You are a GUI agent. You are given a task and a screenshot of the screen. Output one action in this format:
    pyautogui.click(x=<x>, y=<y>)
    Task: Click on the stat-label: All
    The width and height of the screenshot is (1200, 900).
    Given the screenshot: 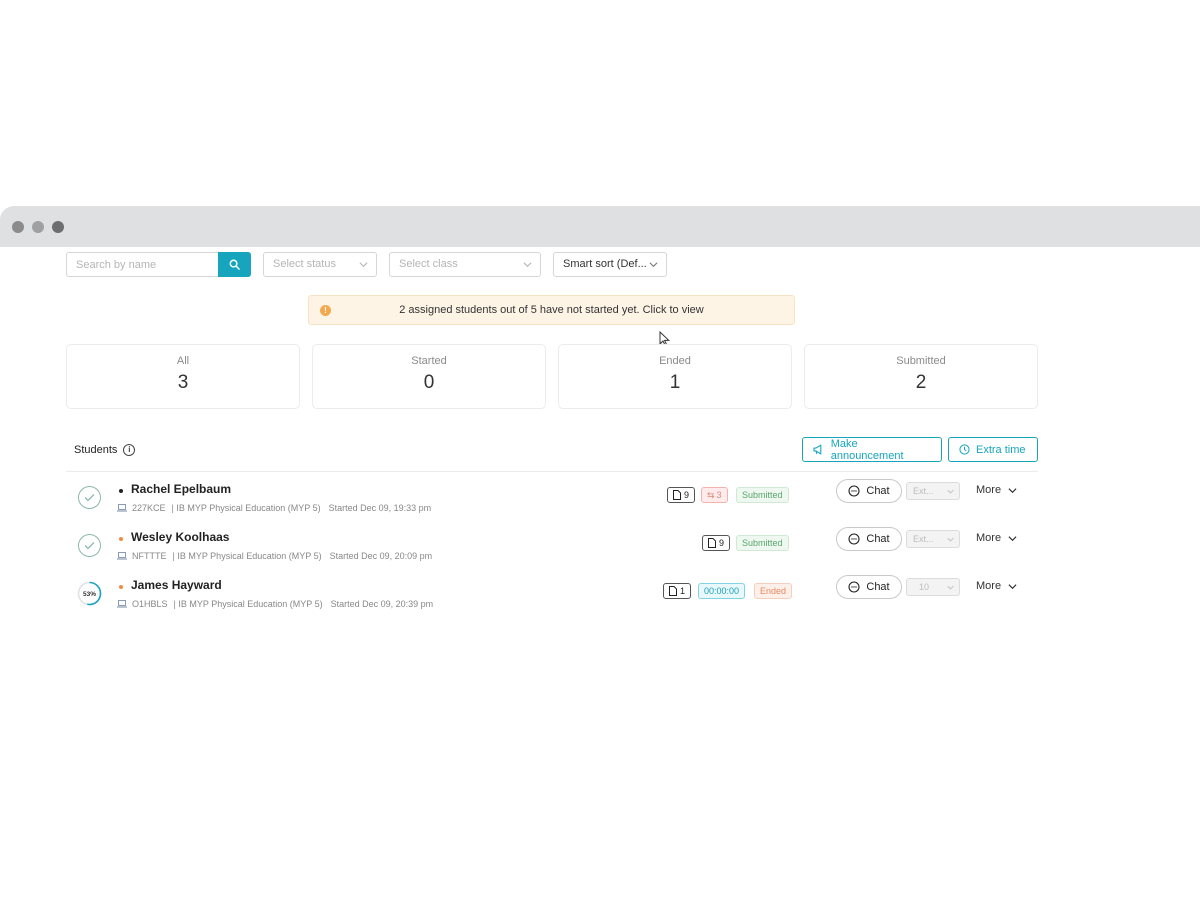 What is the action you would take?
    pyautogui.click(x=183, y=361)
    